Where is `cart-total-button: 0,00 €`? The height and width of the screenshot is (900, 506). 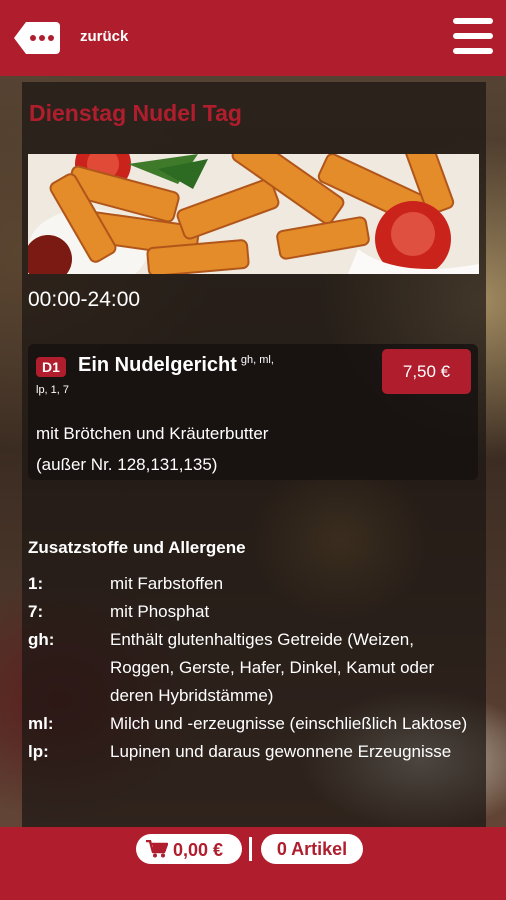 cart-total-button: 0,00 € is located at coordinates (189, 849).